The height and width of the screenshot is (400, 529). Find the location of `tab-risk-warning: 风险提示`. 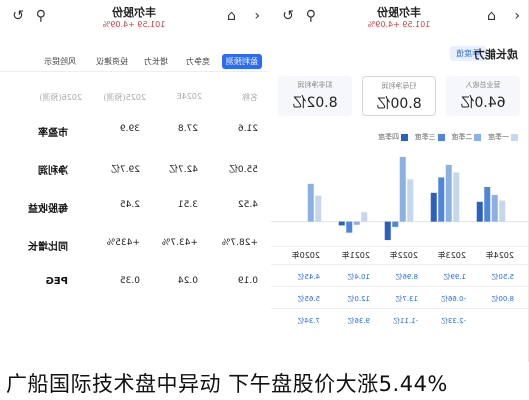

tab-risk-warning: 风险提示 is located at coordinates (60, 61).